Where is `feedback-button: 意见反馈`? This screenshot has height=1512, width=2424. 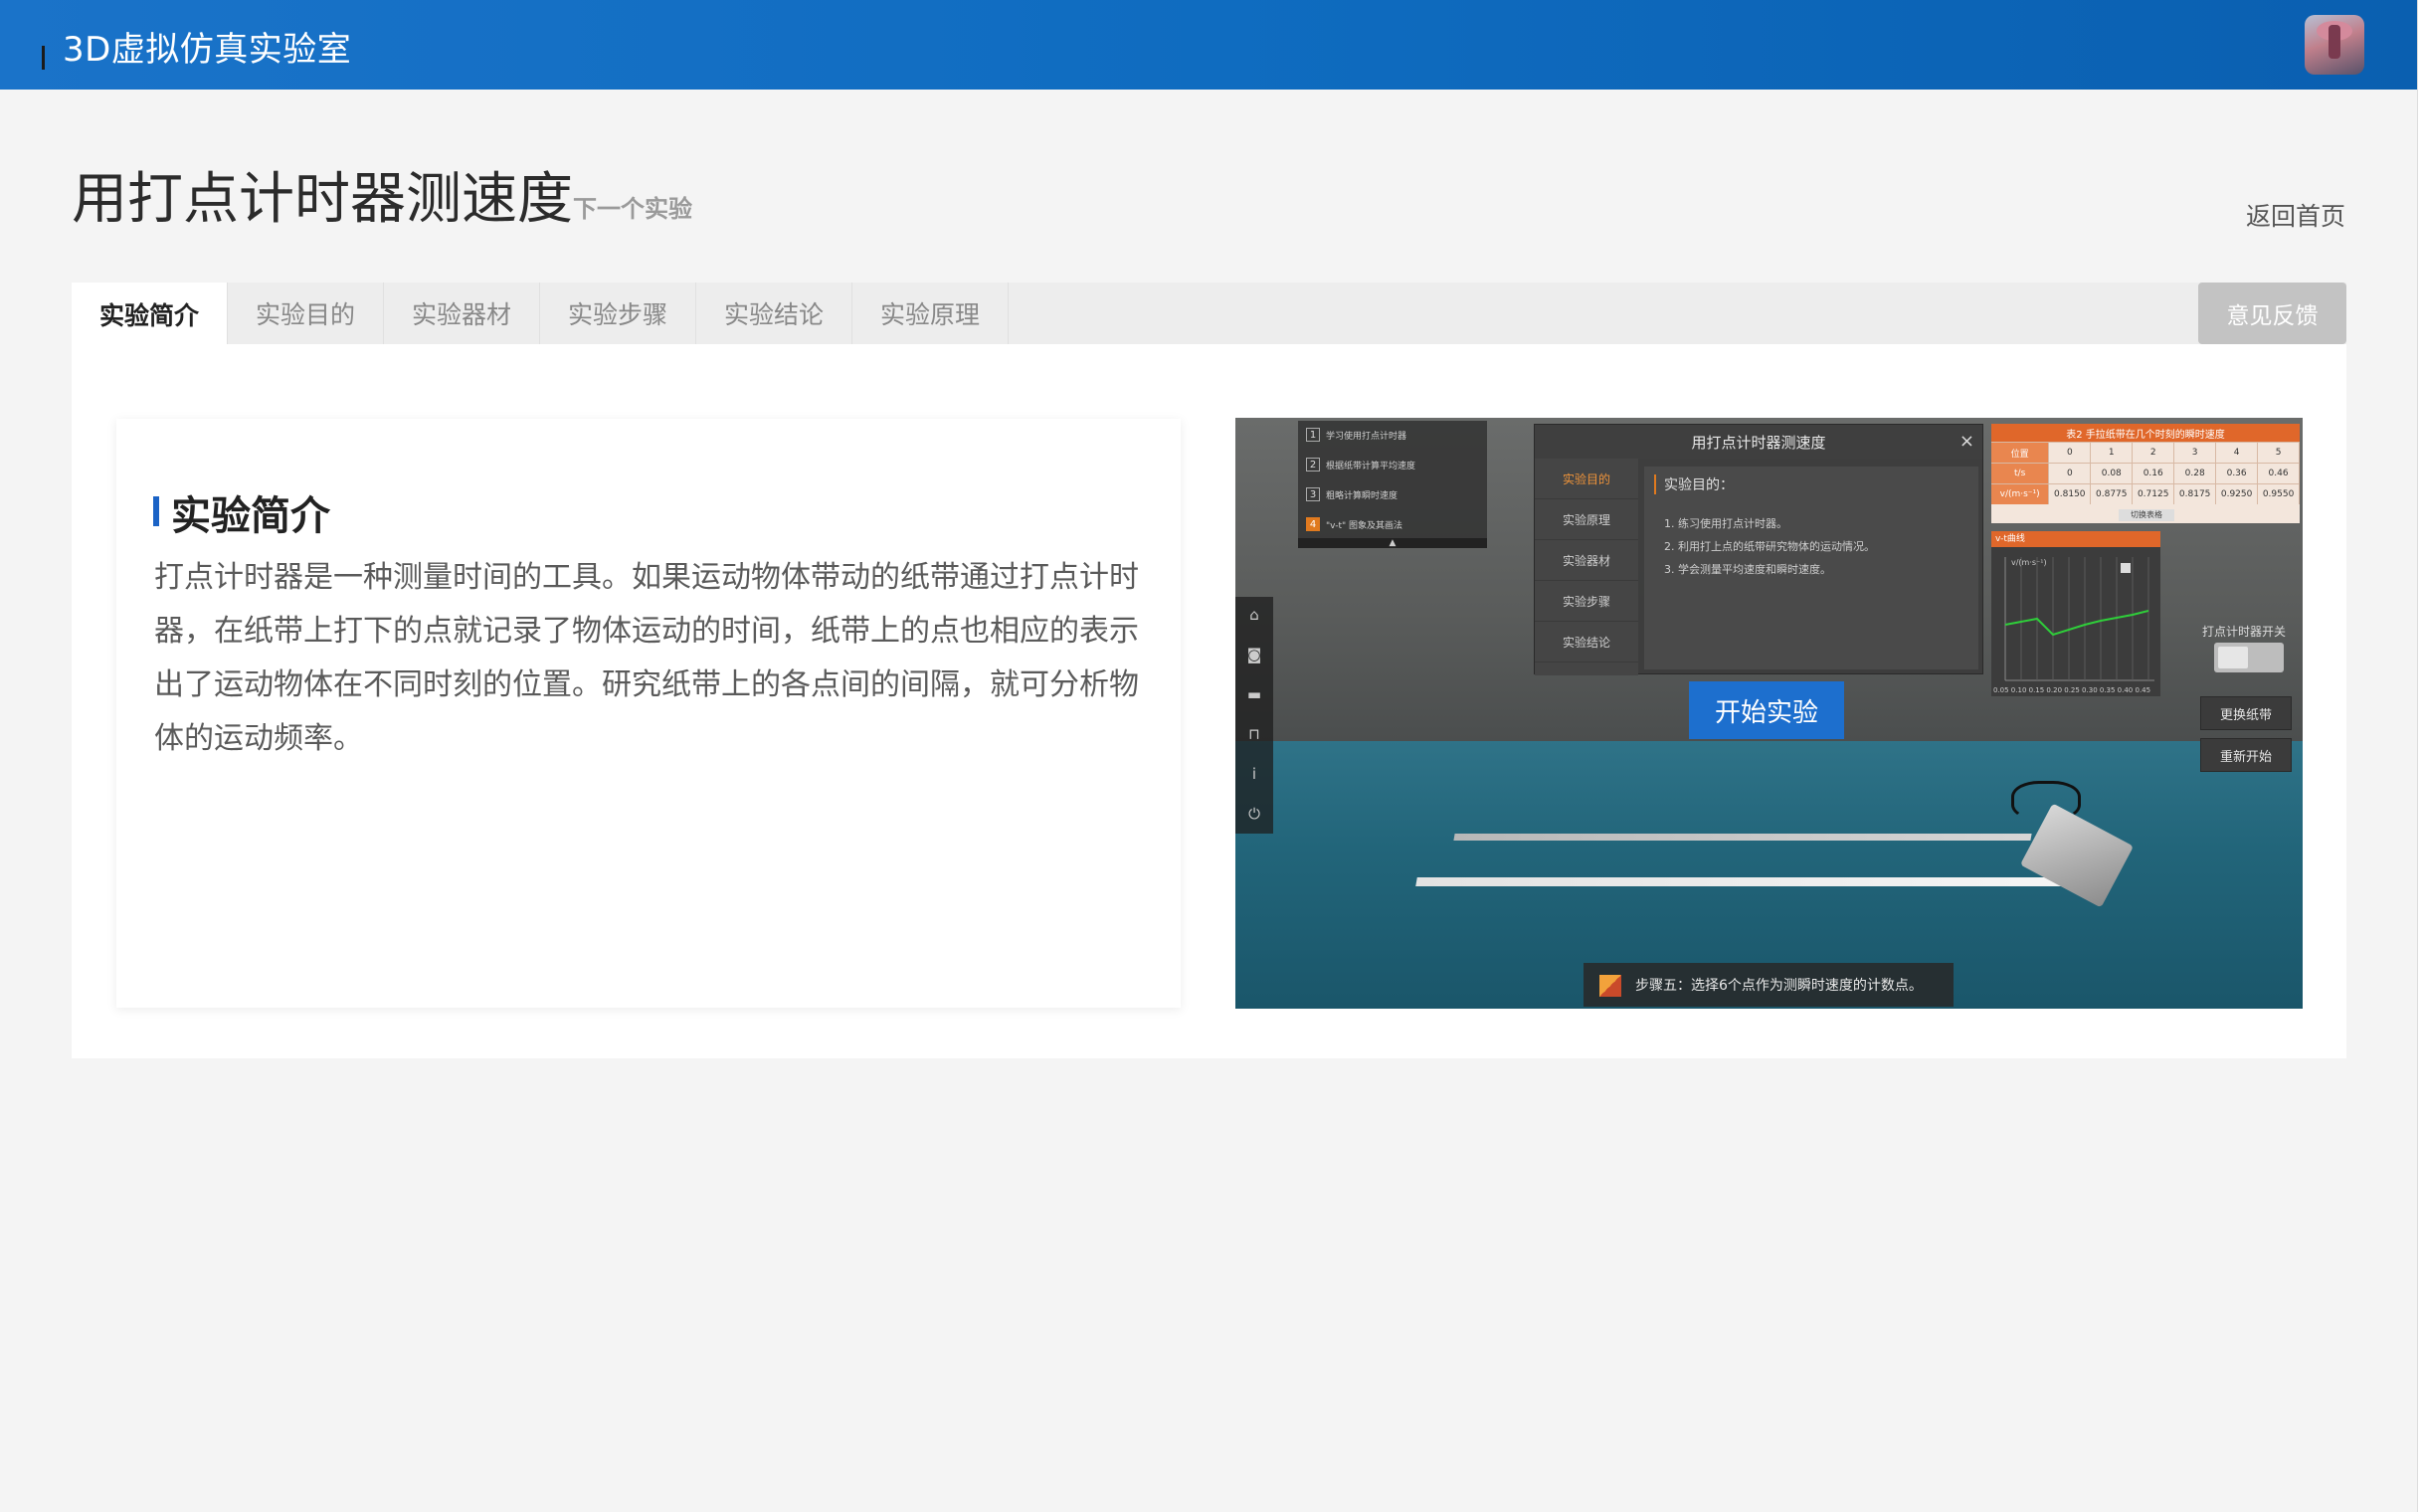
feedback-button: 意见反馈 is located at coordinates (2272, 313).